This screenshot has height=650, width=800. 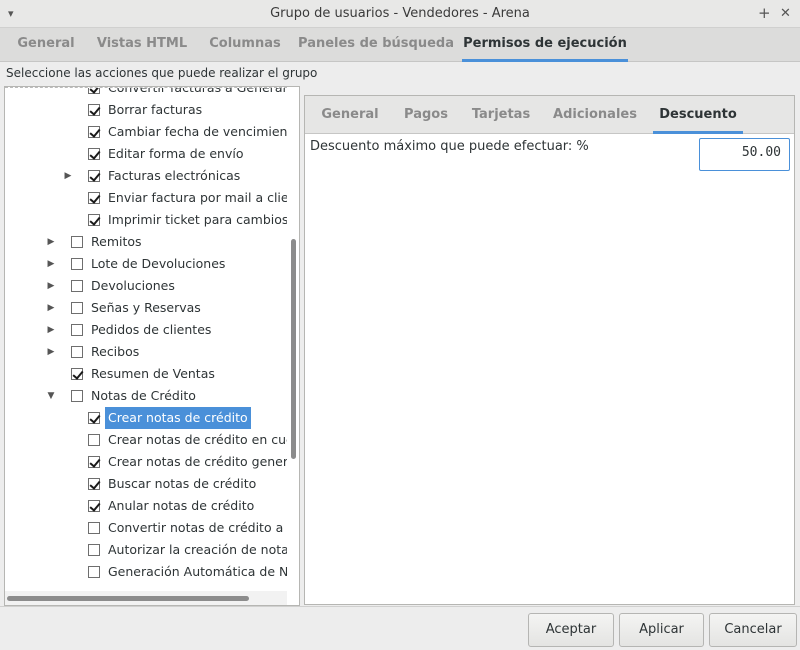 I want to click on tree-row: Cambiar fecha de vencimiento d, so click(x=146, y=132).